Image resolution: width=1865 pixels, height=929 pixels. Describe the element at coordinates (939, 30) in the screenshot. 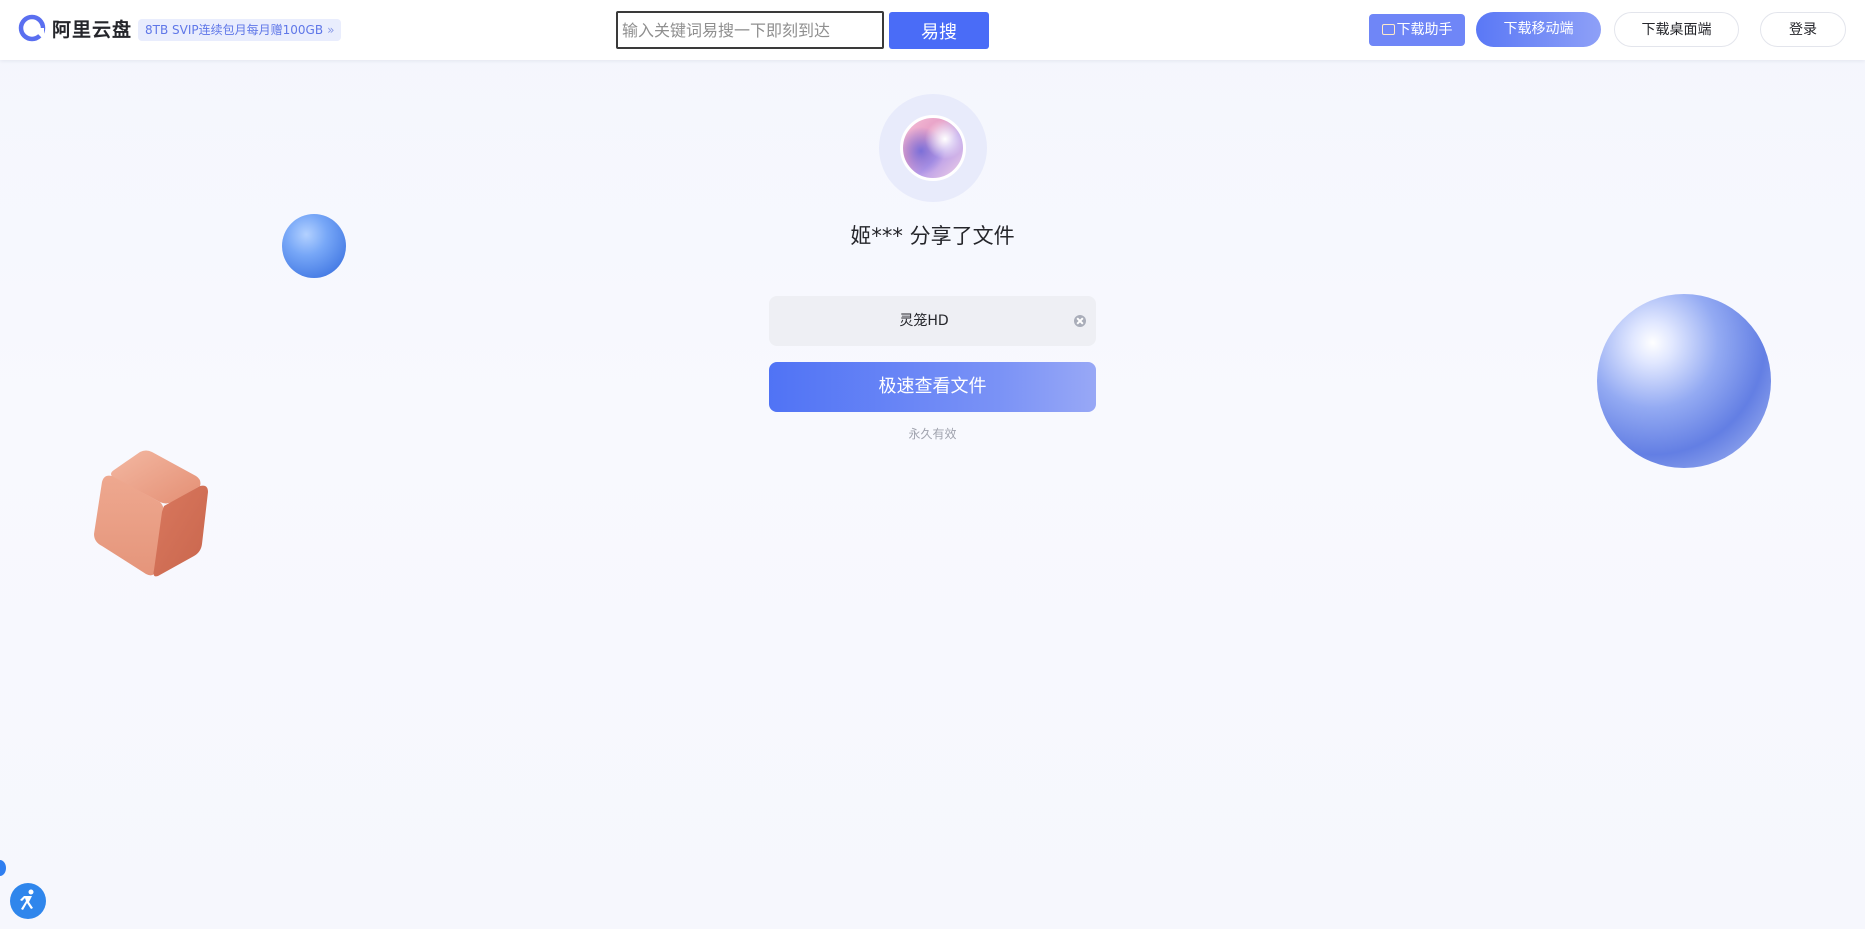

I see `search-button: 易搜` at that location.